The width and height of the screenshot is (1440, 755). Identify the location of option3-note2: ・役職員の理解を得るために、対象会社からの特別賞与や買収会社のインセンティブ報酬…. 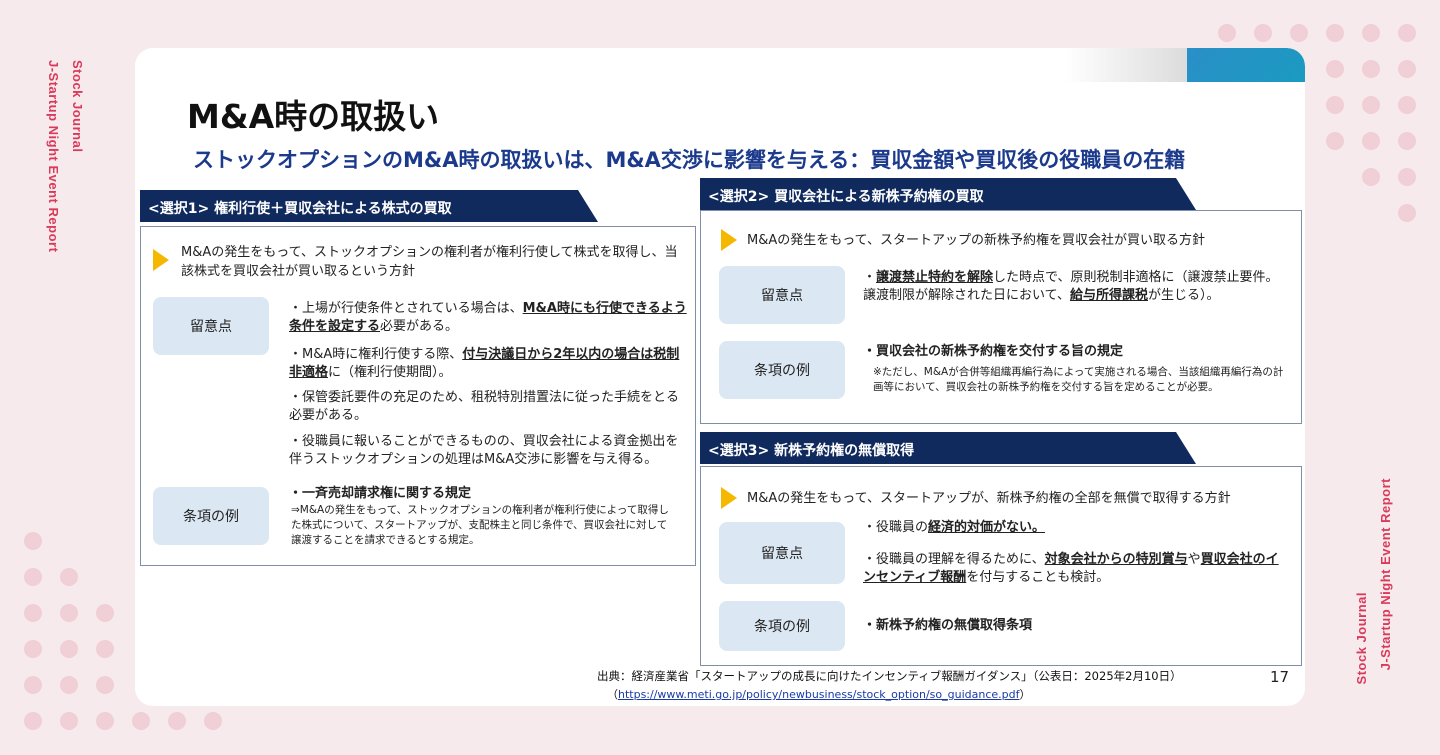
(1071, 568).